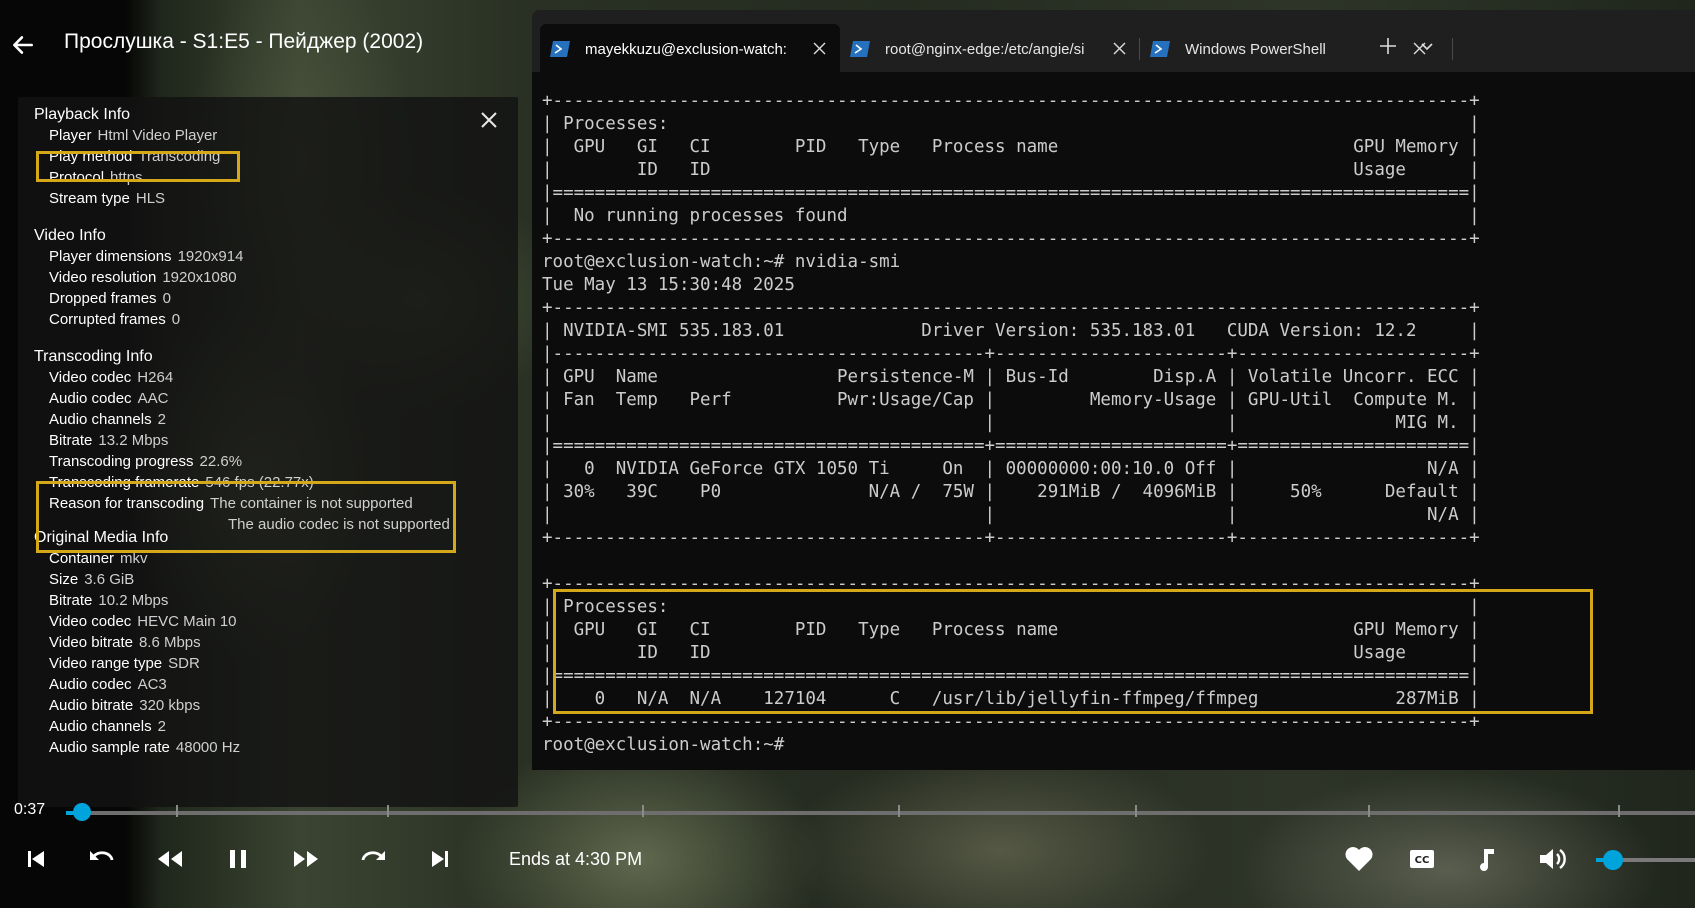  I want to click on info-value: 1920x1080, so click(199, 277).